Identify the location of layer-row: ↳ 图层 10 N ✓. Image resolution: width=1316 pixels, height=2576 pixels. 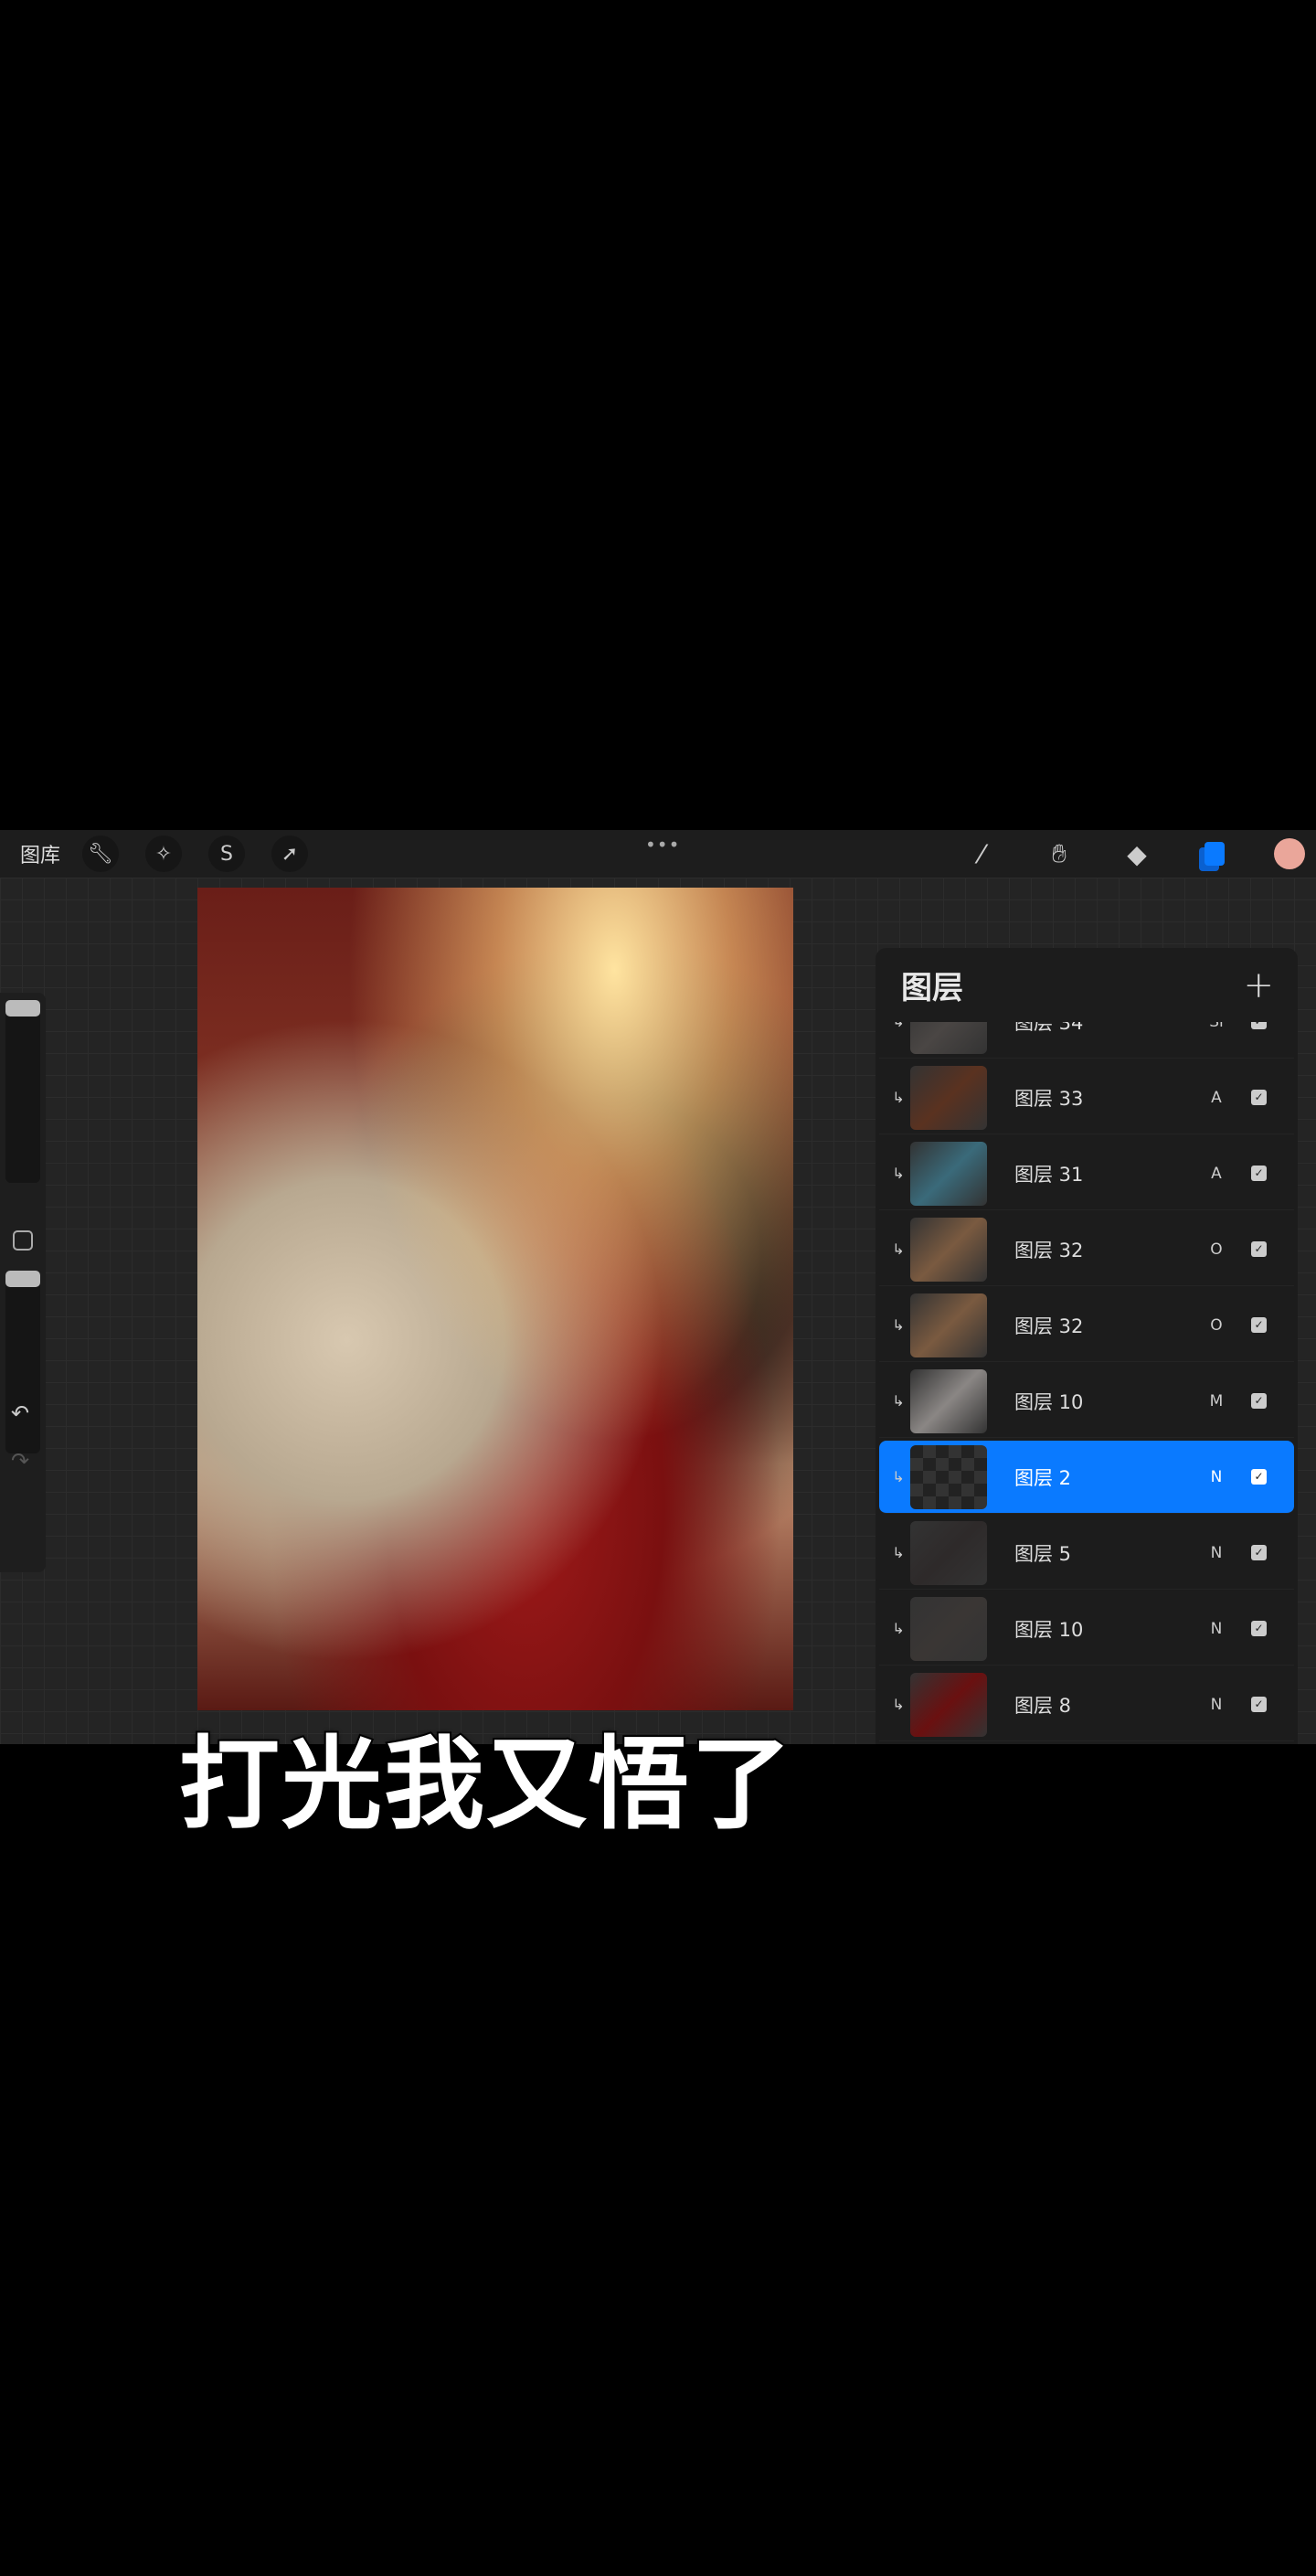
(1086, 1629).